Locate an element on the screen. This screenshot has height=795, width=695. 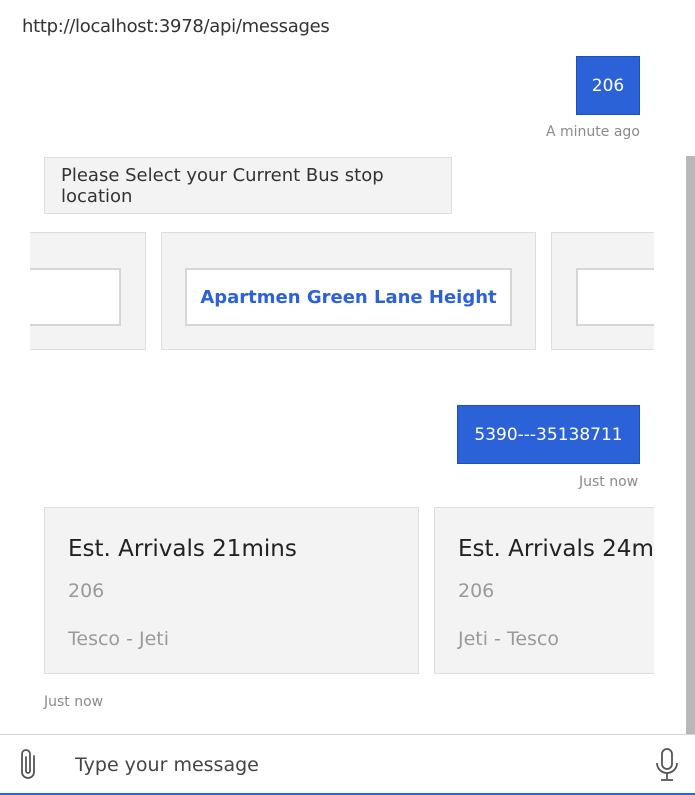
message-composer is located at coordinates (347, 764).